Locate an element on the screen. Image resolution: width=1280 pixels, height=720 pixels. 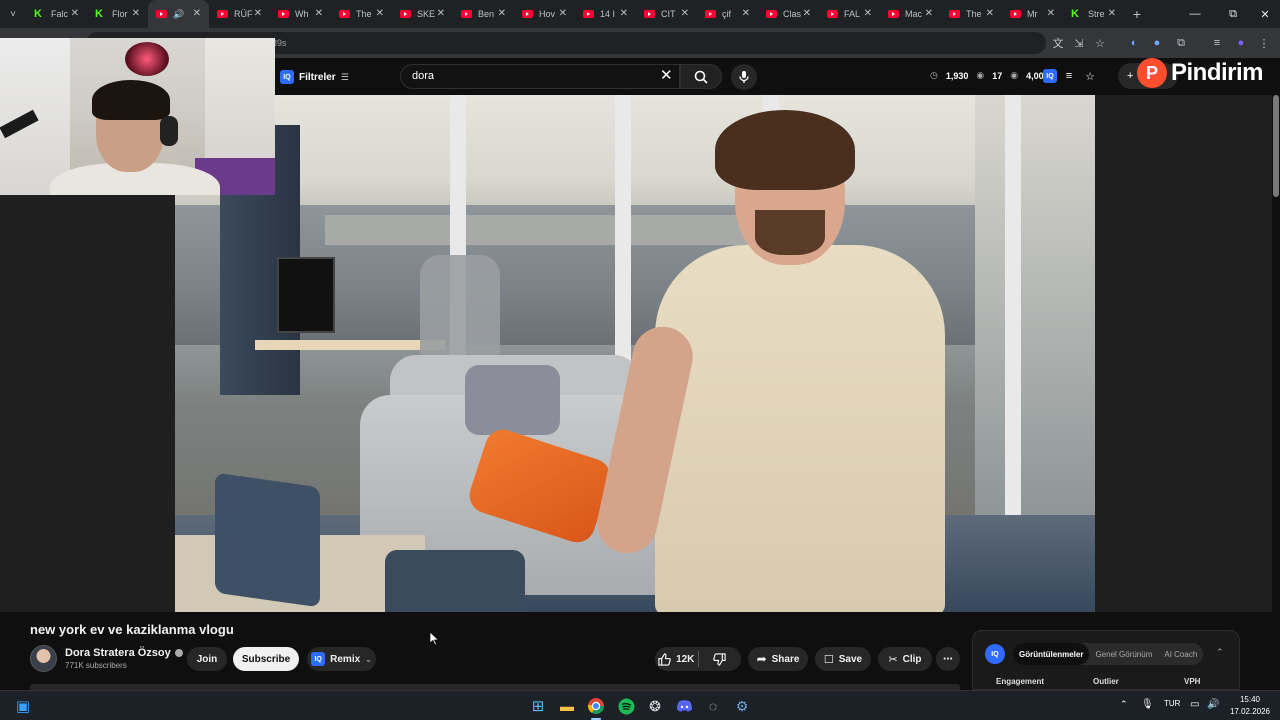
close-window-button: ✕ is located at coordinates (1264, 14).